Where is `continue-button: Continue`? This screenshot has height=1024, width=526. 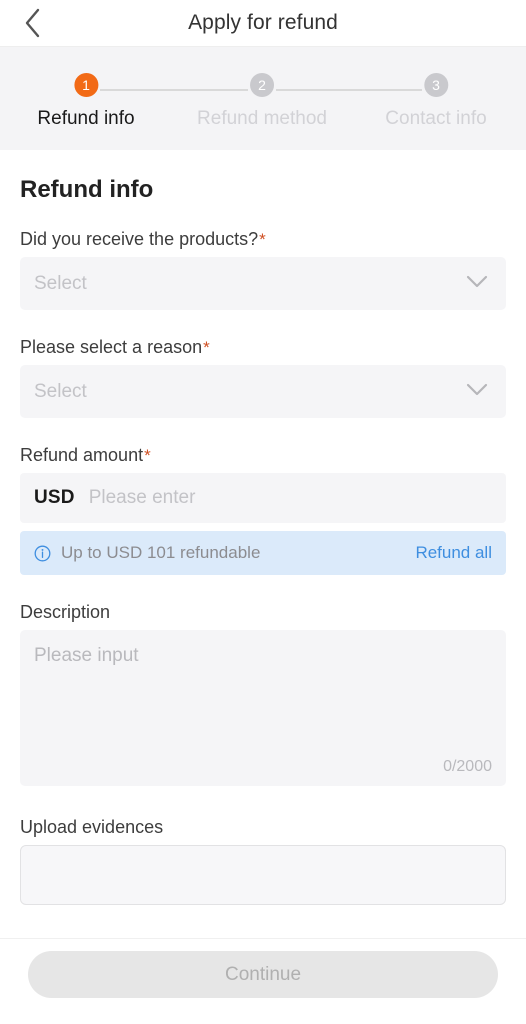
continue-button: Continue is located at coordinates (263, 974).